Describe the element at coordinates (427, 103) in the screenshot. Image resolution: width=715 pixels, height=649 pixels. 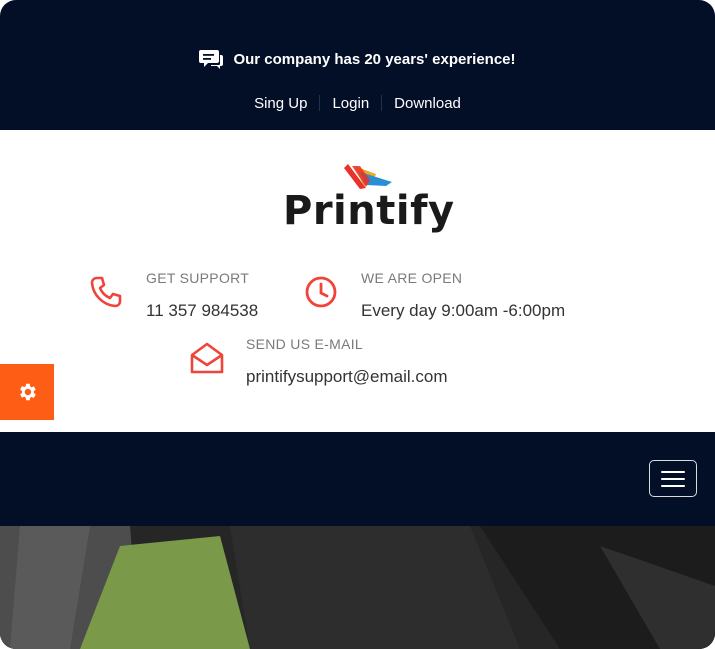
I see `download-link: Download` at that location.